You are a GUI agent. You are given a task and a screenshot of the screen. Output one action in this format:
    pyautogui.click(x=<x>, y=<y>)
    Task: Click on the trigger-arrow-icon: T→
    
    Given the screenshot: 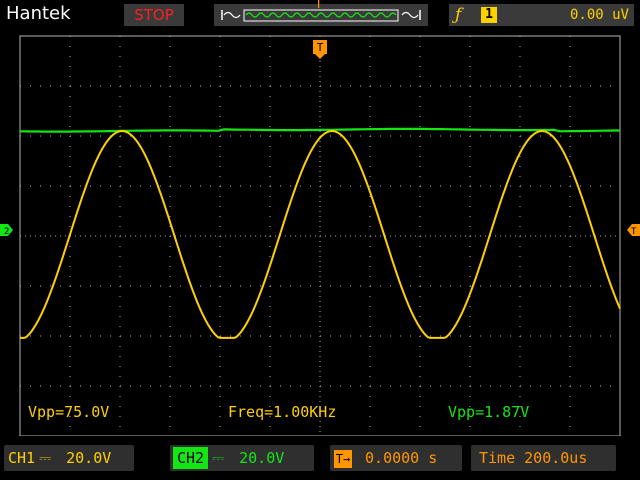 What is the action you would take?
    pyautogui.click(x=343, y=458)
    